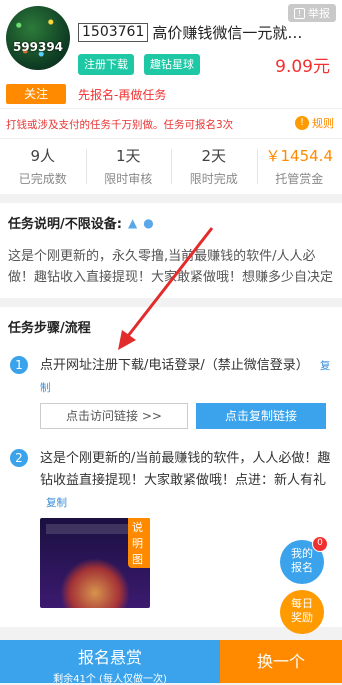  What do you see at coordinates (172, 64) in the screenshot?
I see `tag-platform: 趣钻星球` at bounding box center [172, 64].